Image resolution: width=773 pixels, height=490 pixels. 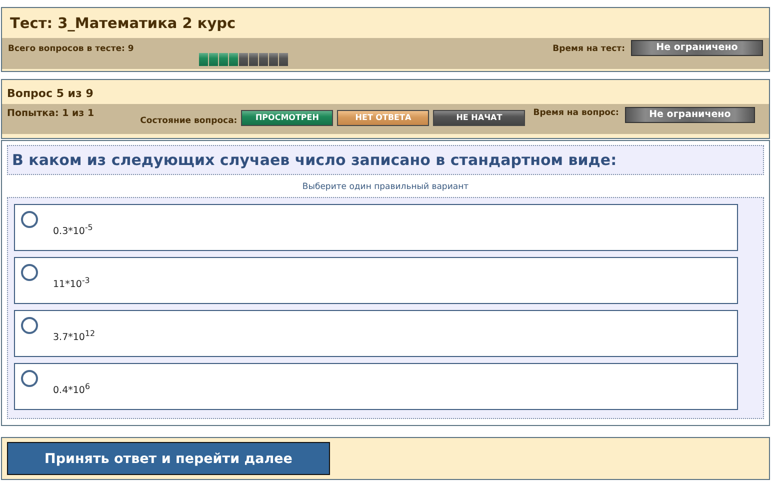 What do you see at coordinates (479, 118) in the screenshot?
I see `status-badge: НЕ НАЧАТ` at bounding box center [479, 118].